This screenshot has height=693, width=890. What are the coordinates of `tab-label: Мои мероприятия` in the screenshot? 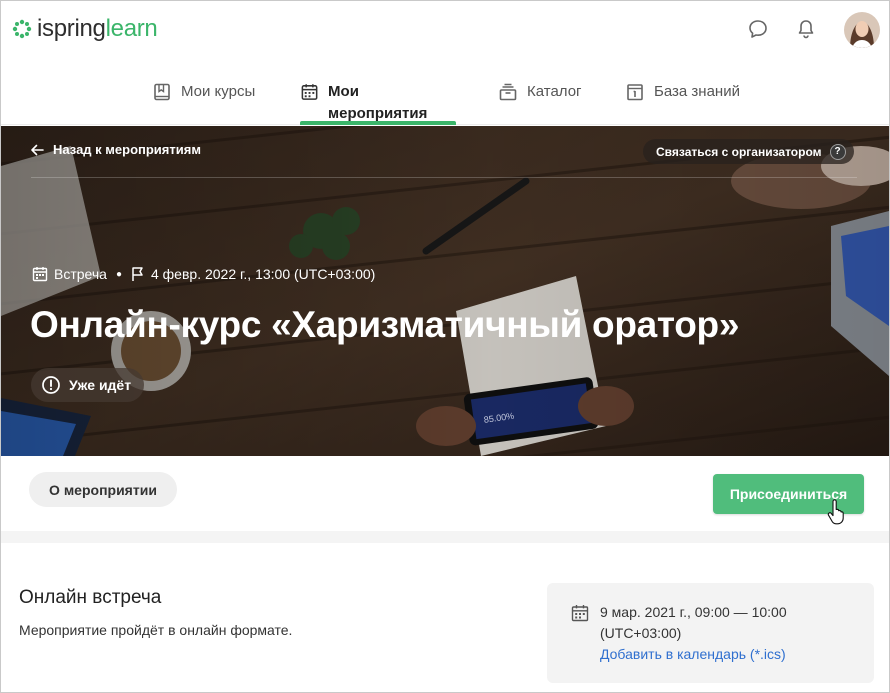 It's located at (378, 102).